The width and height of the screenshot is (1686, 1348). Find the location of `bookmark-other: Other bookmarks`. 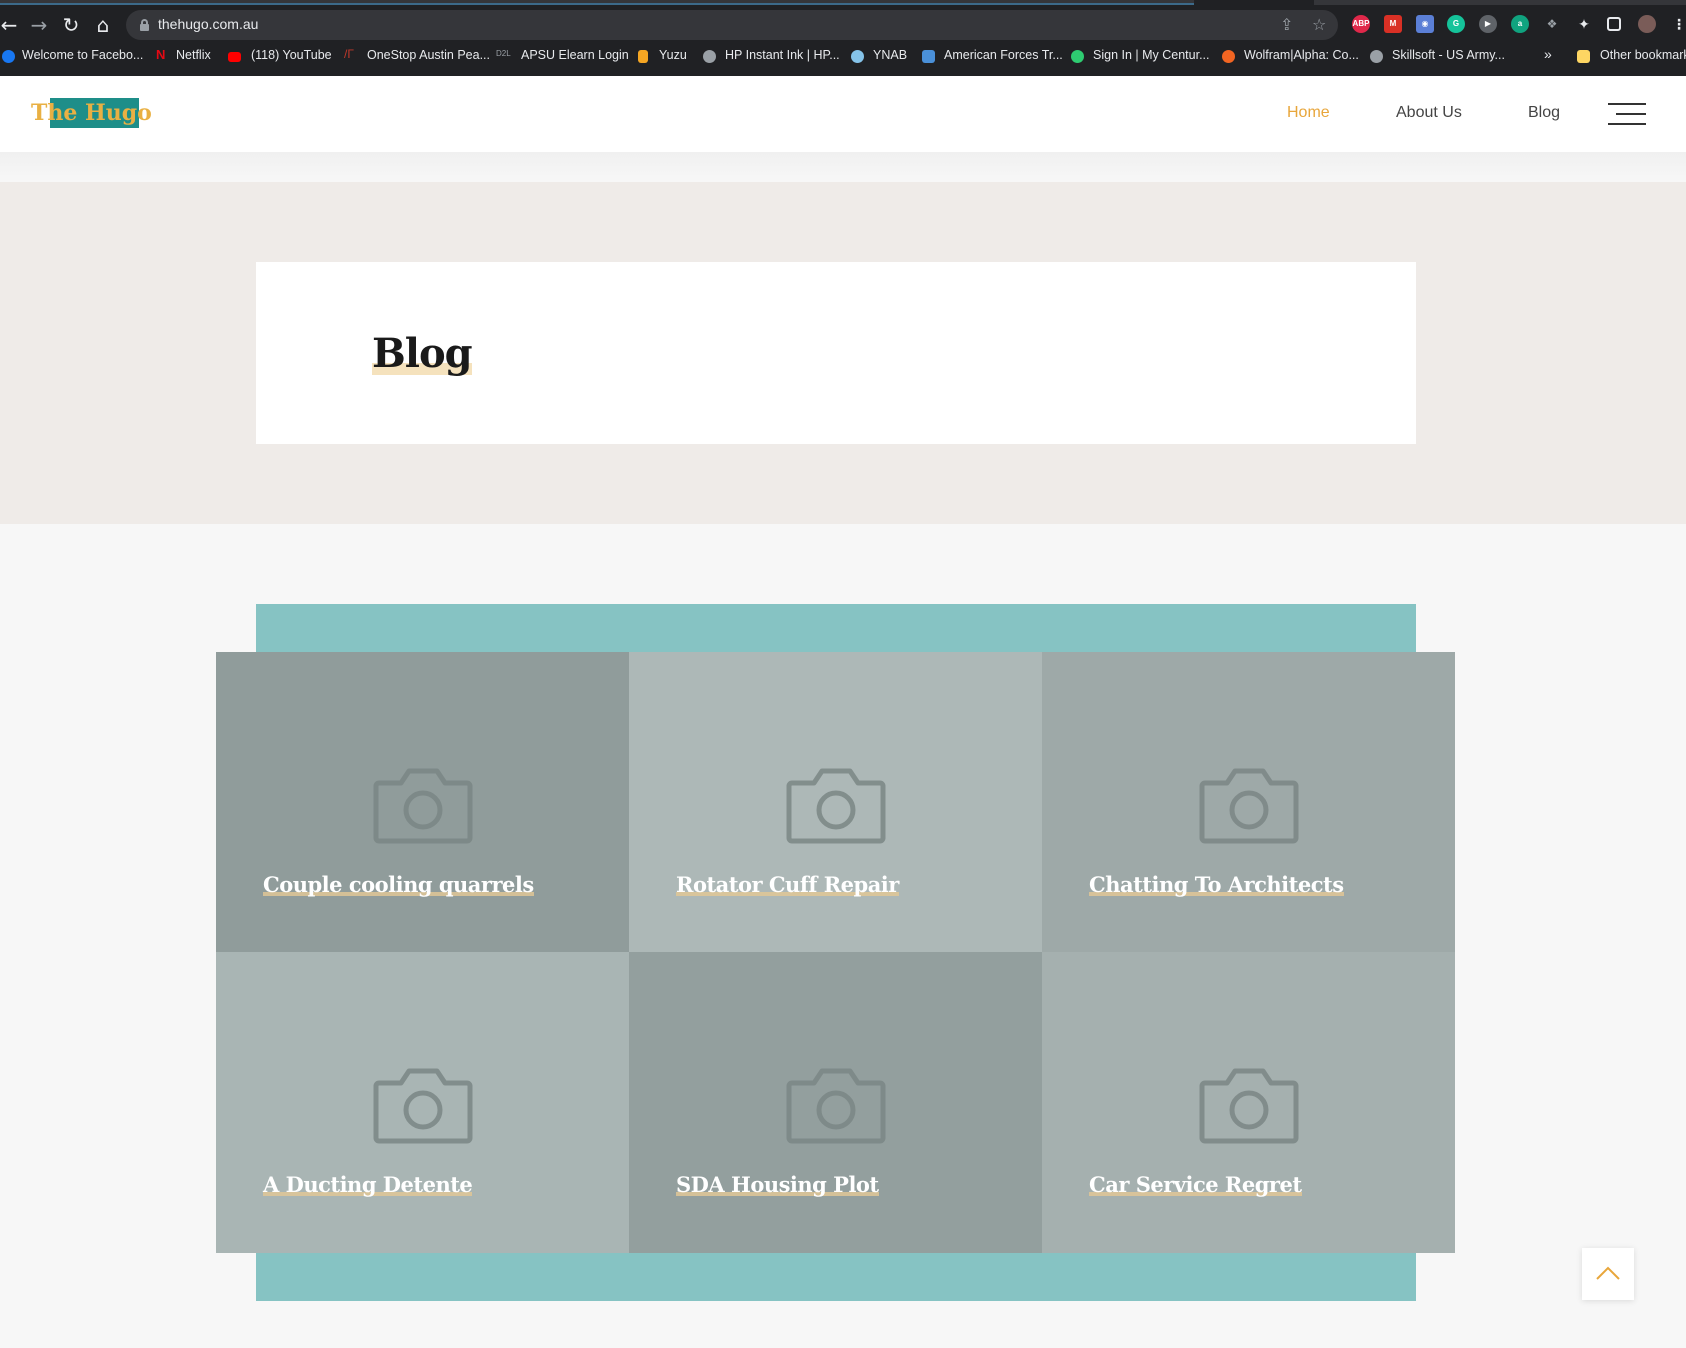

bookmark-other: Other bookmarks is located at coordinates (1643, 55).